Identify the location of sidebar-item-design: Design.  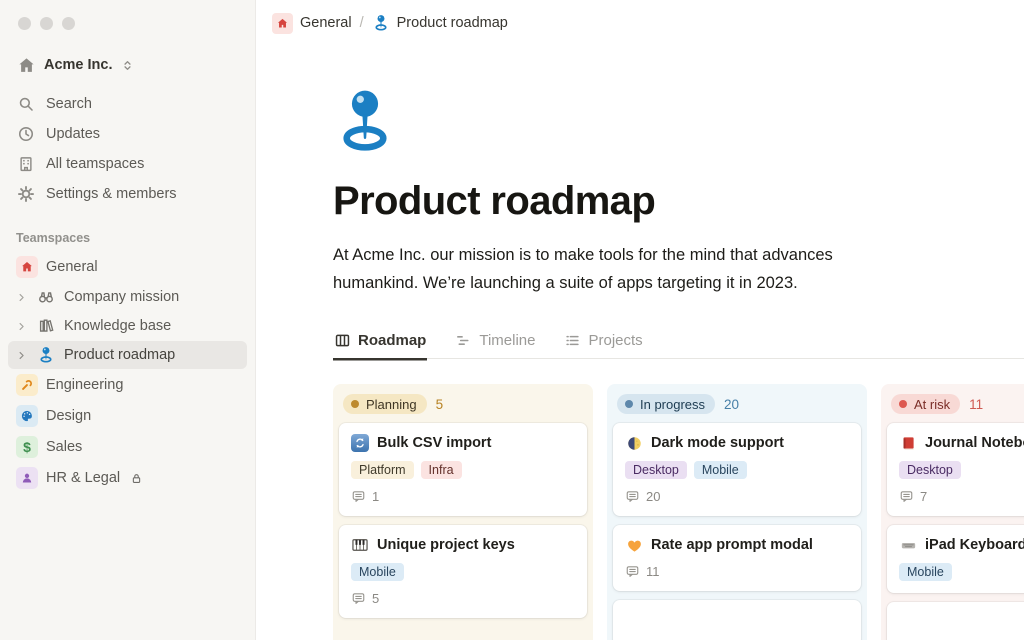
(127, 416).